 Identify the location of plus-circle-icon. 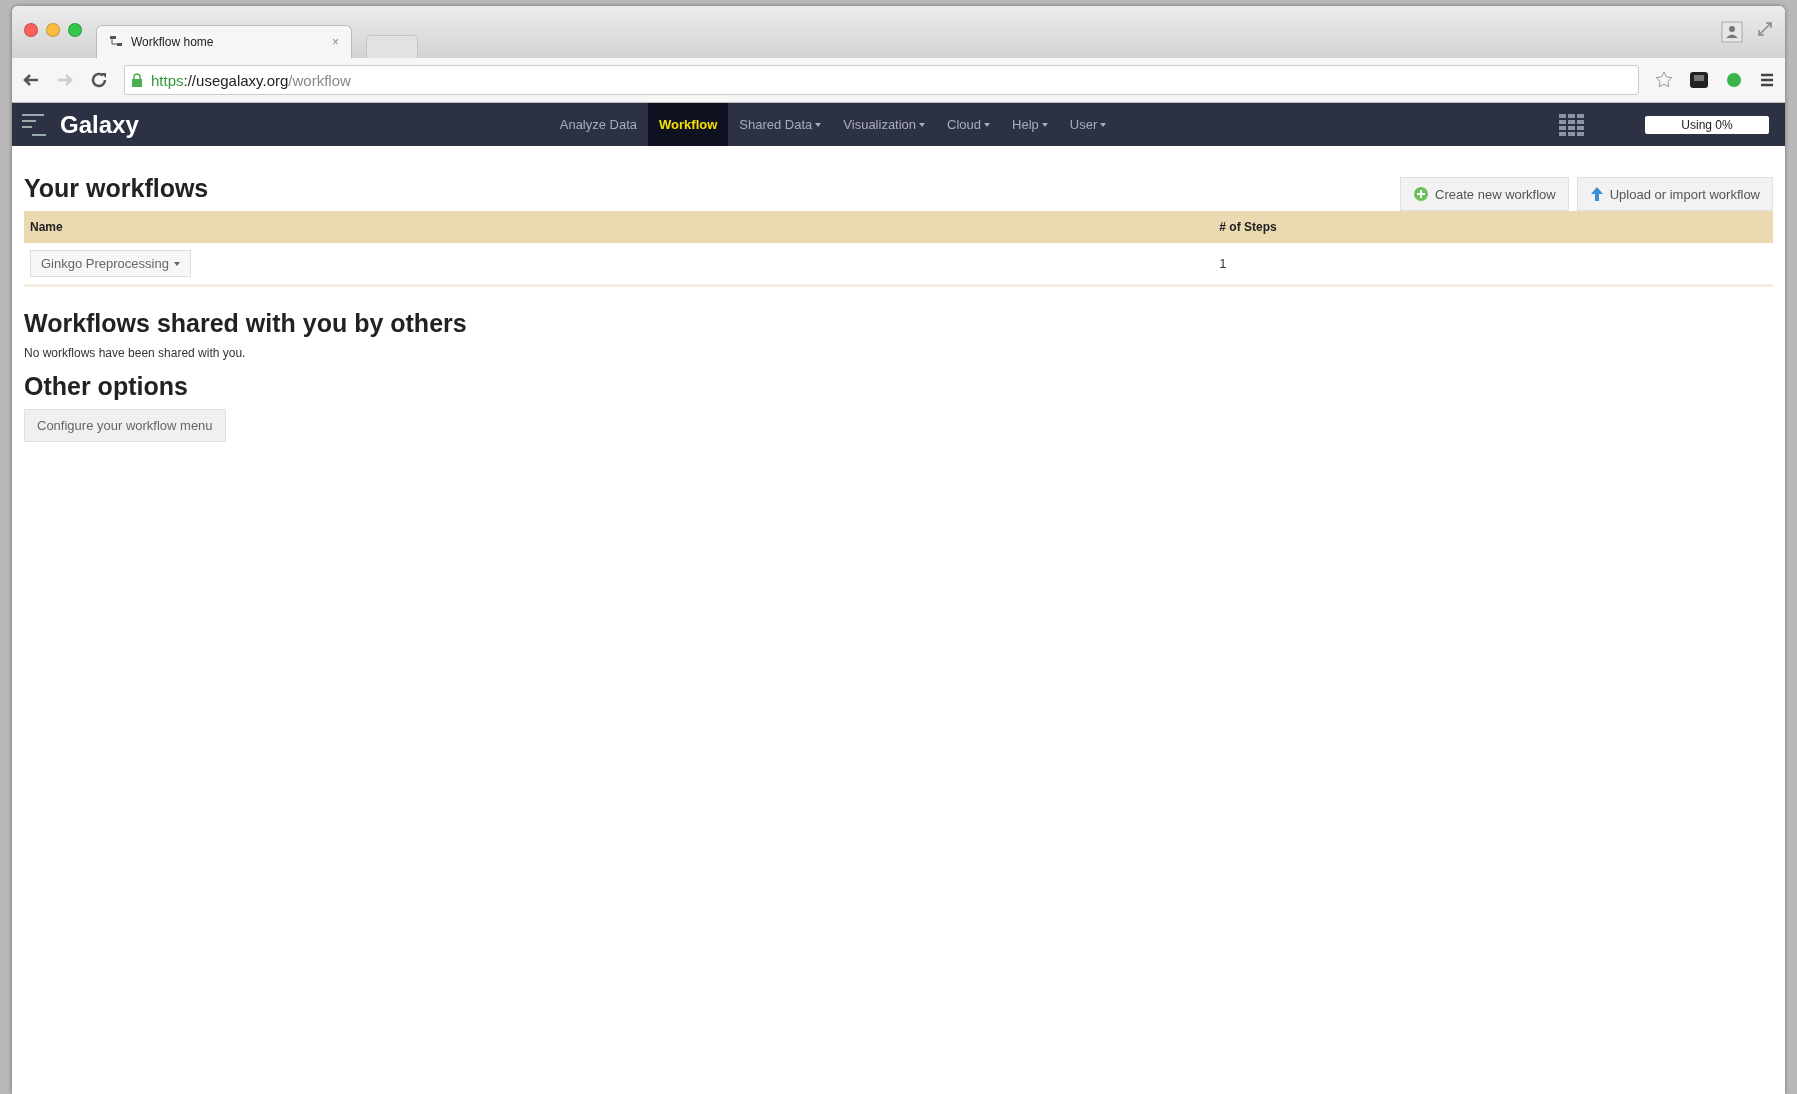
(1421, 194).